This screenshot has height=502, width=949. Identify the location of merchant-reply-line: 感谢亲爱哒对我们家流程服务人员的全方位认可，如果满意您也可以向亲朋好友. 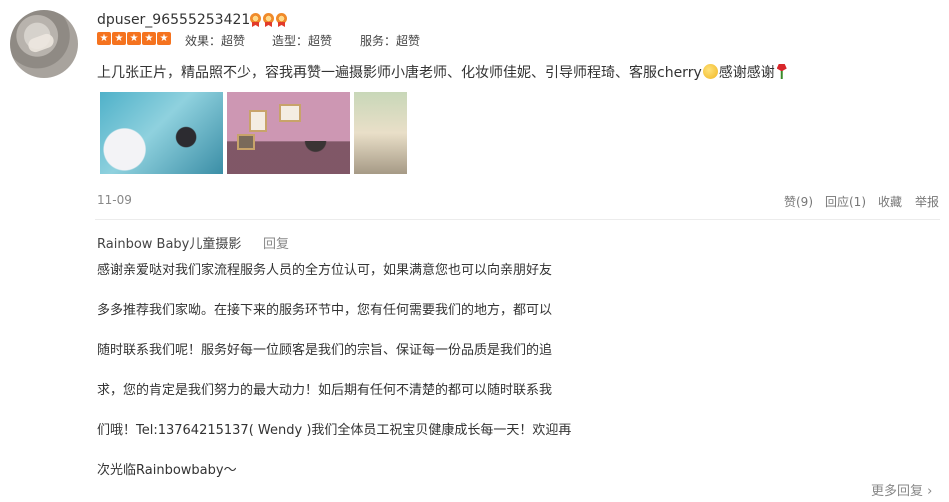
(325, 270).